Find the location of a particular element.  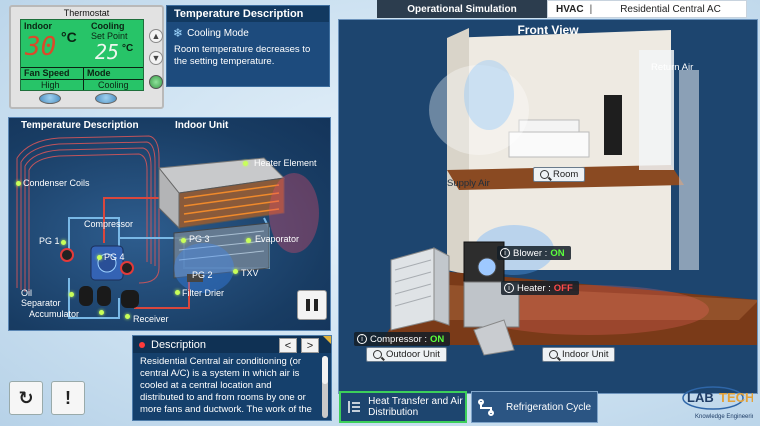

setpoint-up-button: ▲ is located at coordinates (156, 36).